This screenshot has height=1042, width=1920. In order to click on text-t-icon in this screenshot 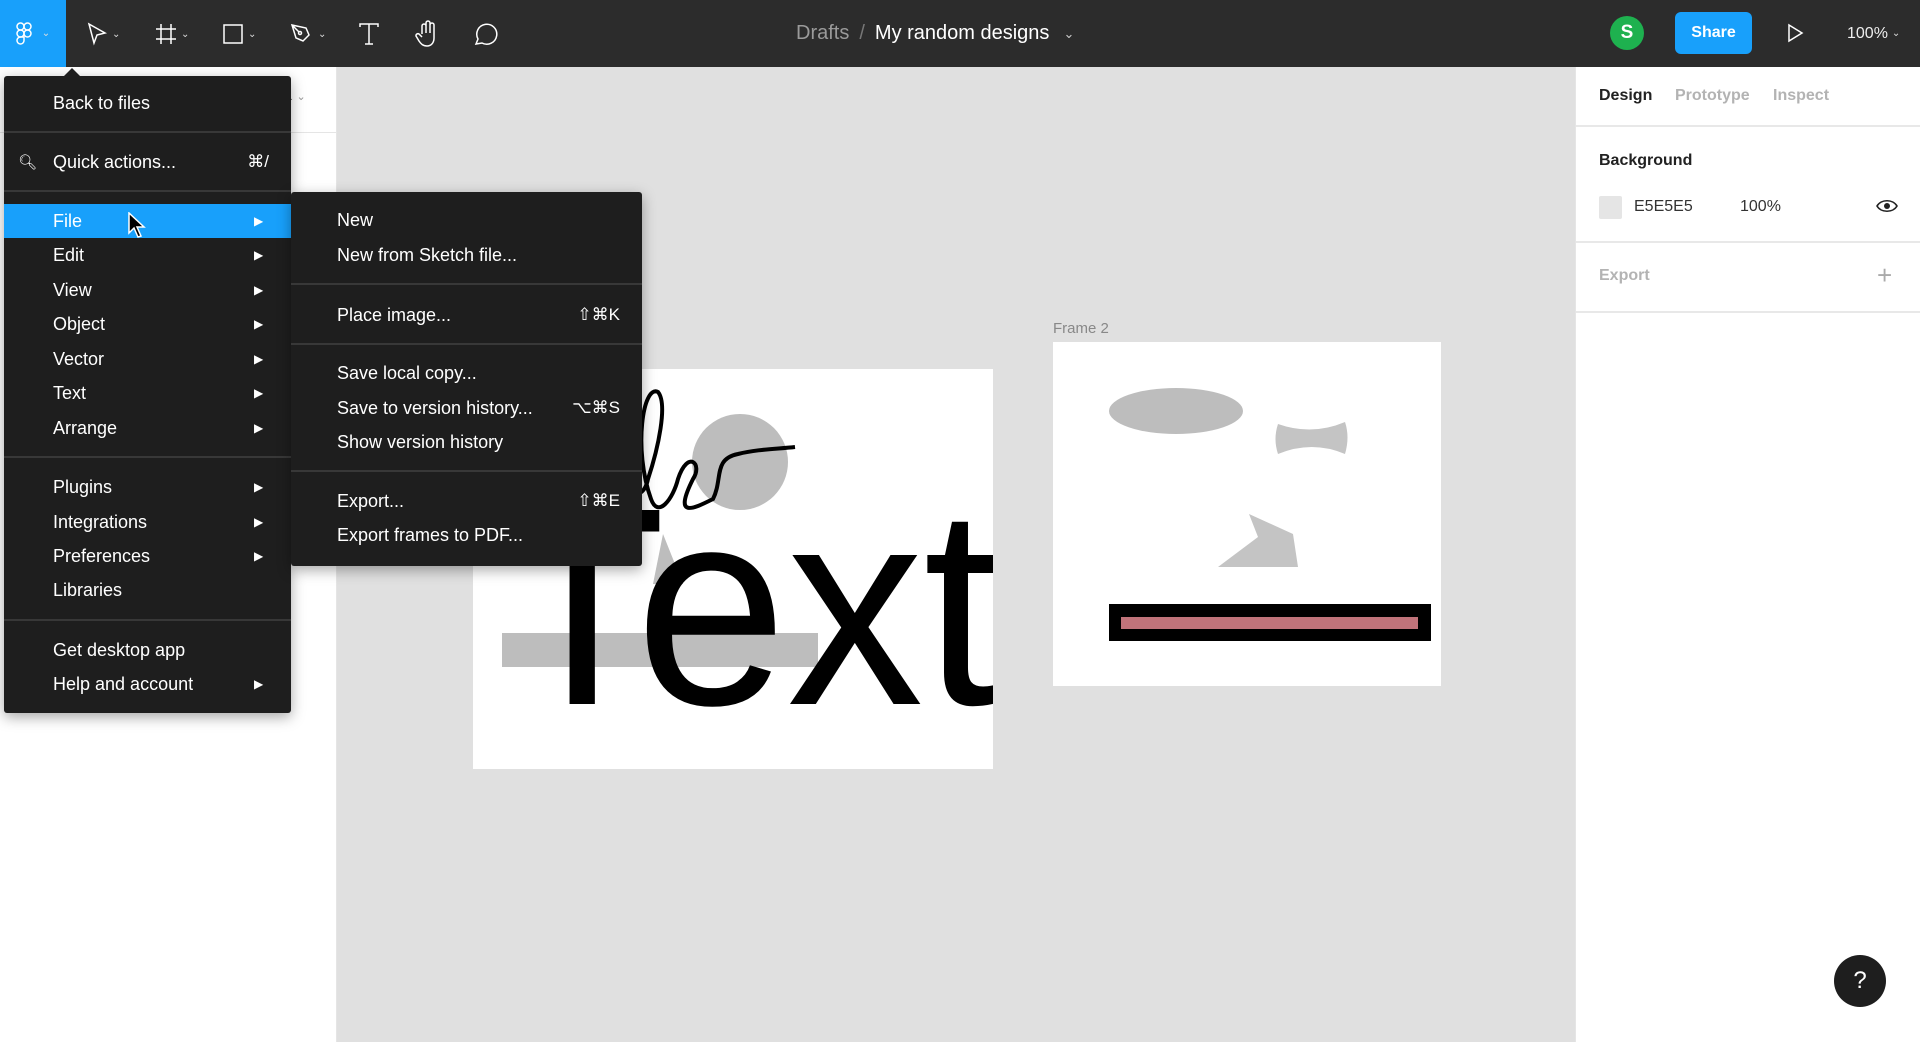, I will do `click(369, 34)`.